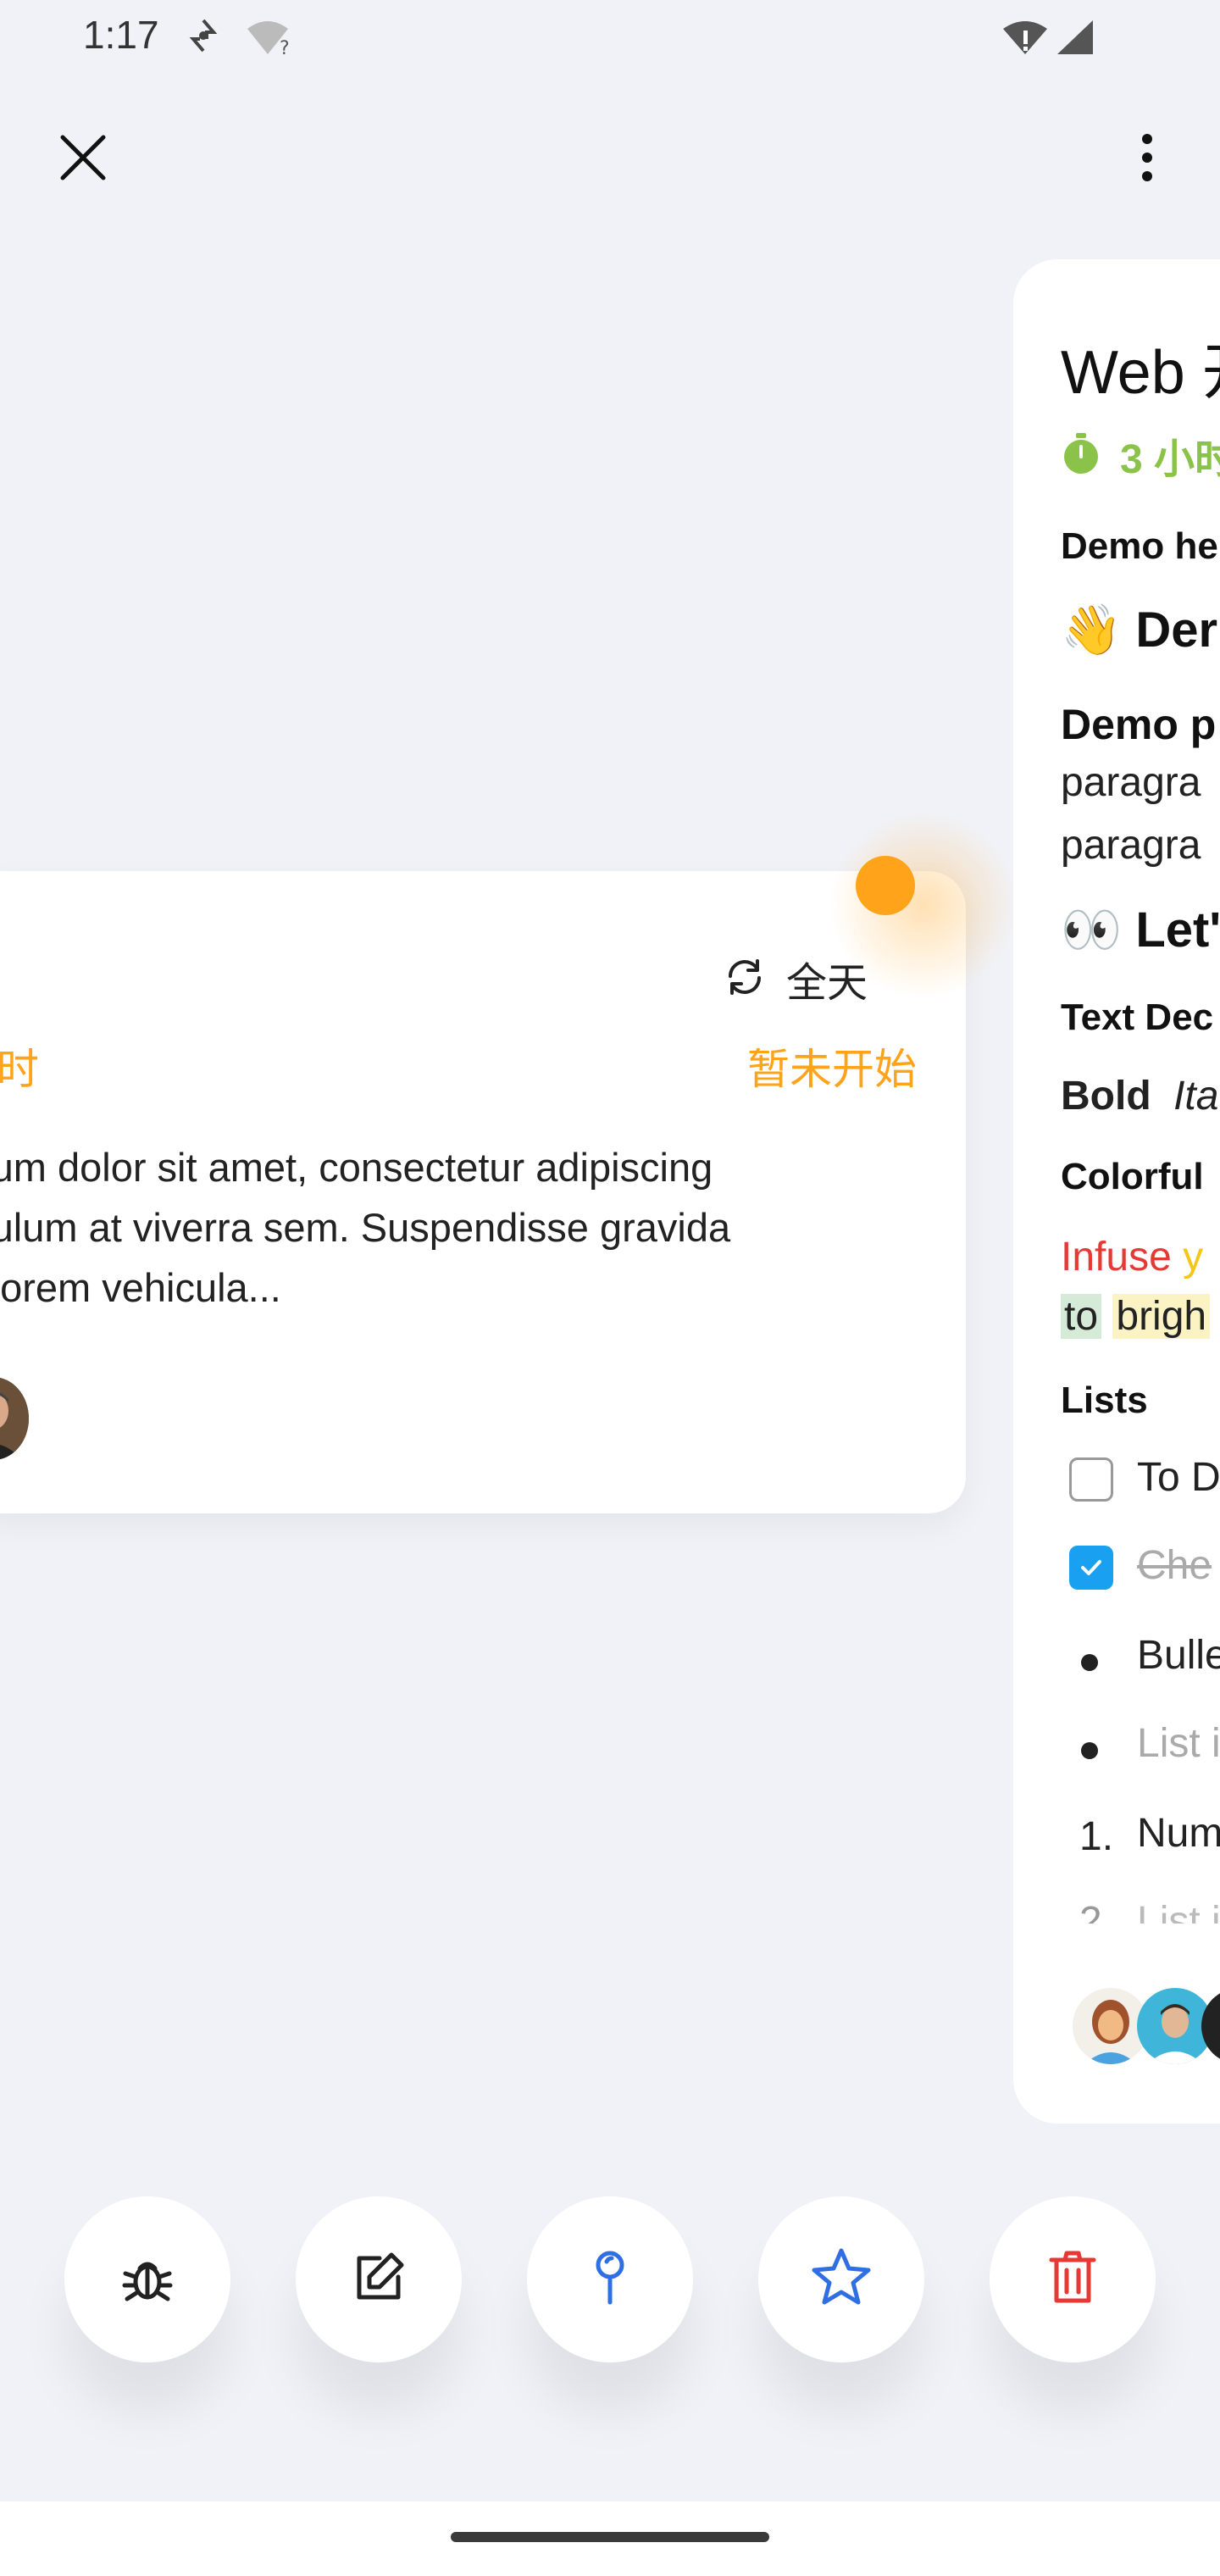 The height and width of the screenshot is (2576, 1220). Describe the element at coordinates (1137, 1018) in the screenshot. I see `text-decoration-heading: Text Dec` at that location.